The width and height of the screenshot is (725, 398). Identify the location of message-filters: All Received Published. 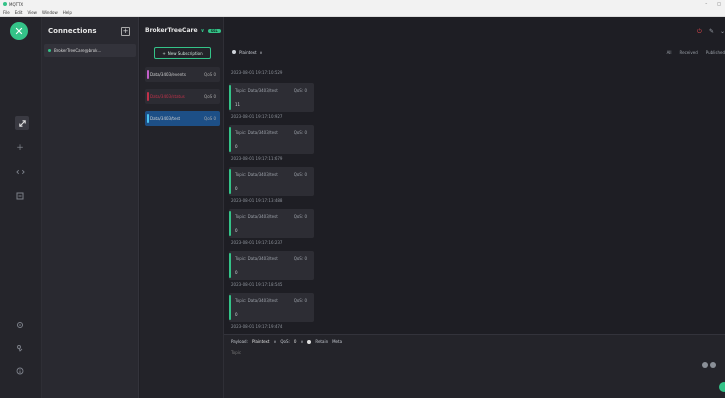
(696, 52).